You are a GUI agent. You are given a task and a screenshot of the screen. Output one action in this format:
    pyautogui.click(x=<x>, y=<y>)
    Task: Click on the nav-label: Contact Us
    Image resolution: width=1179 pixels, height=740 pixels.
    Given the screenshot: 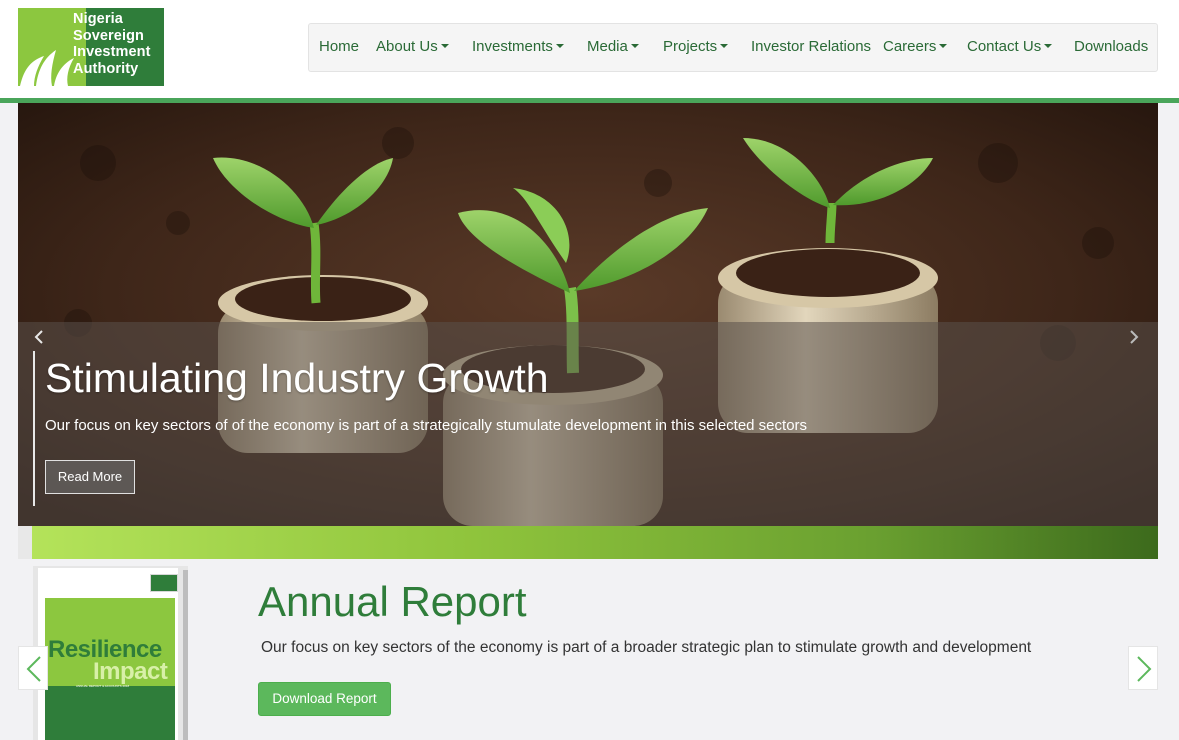 What is the action you would take?
    pyautogui.click(x=1004, y=46)
    